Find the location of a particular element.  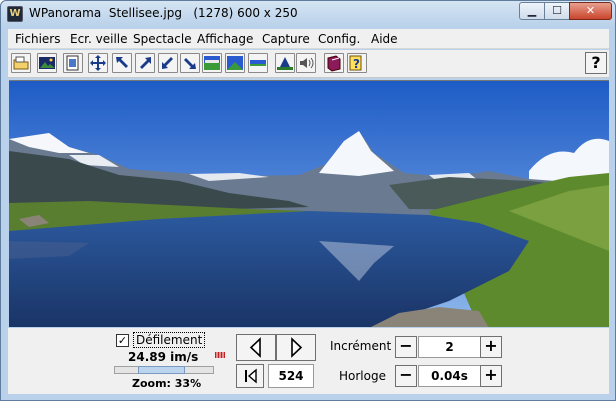

clock-plus-button: + is located at coordinates (491, 376).